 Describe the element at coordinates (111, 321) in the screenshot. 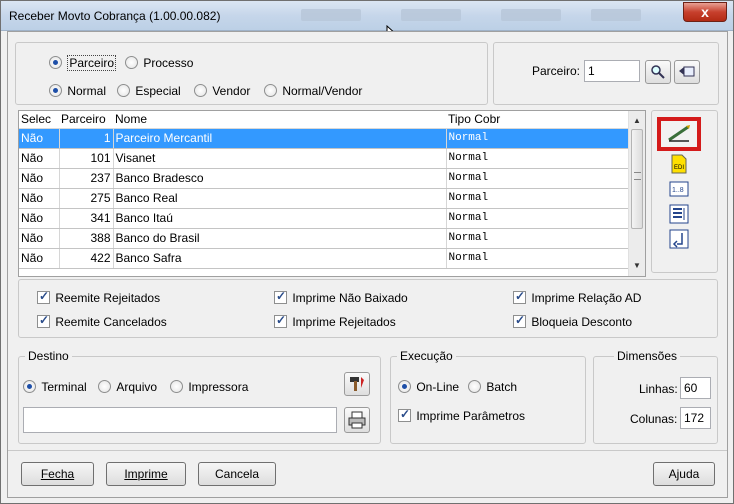

I see `checkbox-reemite-cancelados-label: Reemite Cancelados` at that location.